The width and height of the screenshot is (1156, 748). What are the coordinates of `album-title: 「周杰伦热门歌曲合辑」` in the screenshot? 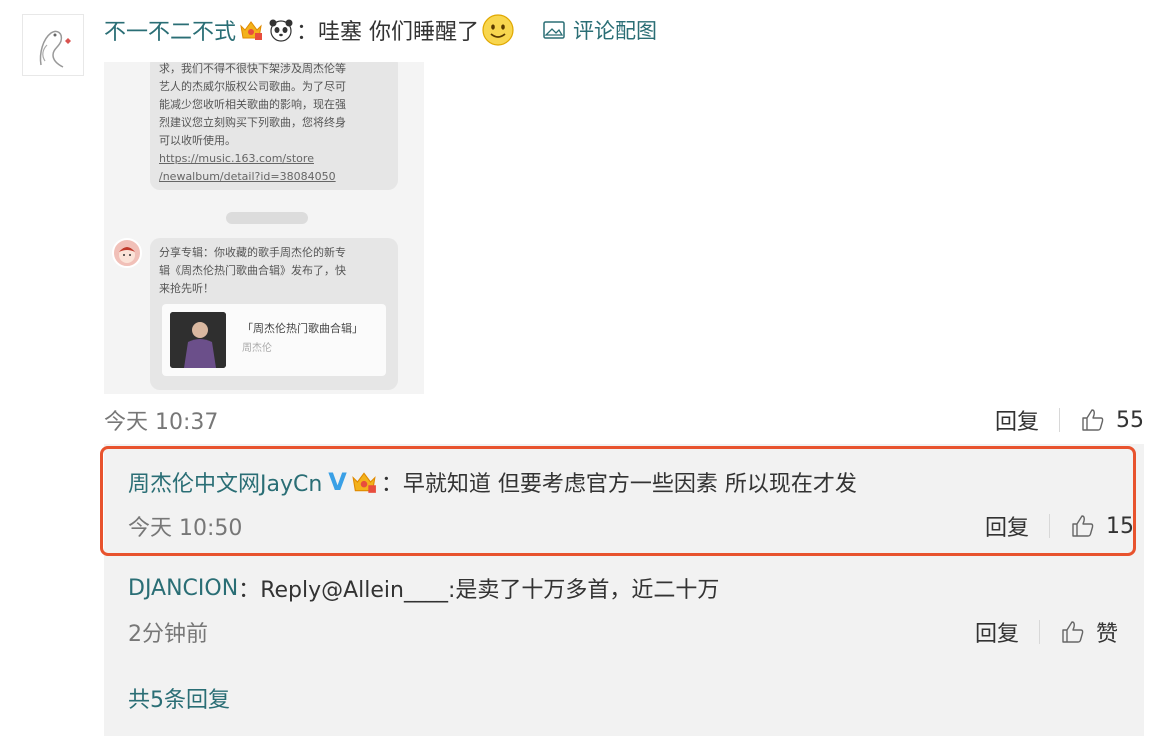 It's located at (302, 328).